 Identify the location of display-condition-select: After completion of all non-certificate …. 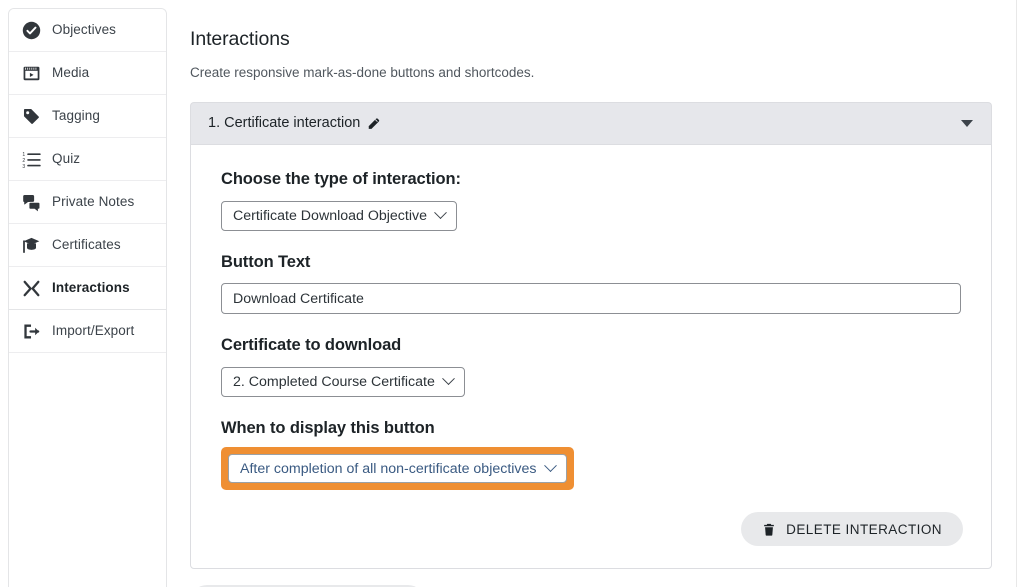
(397, 469).